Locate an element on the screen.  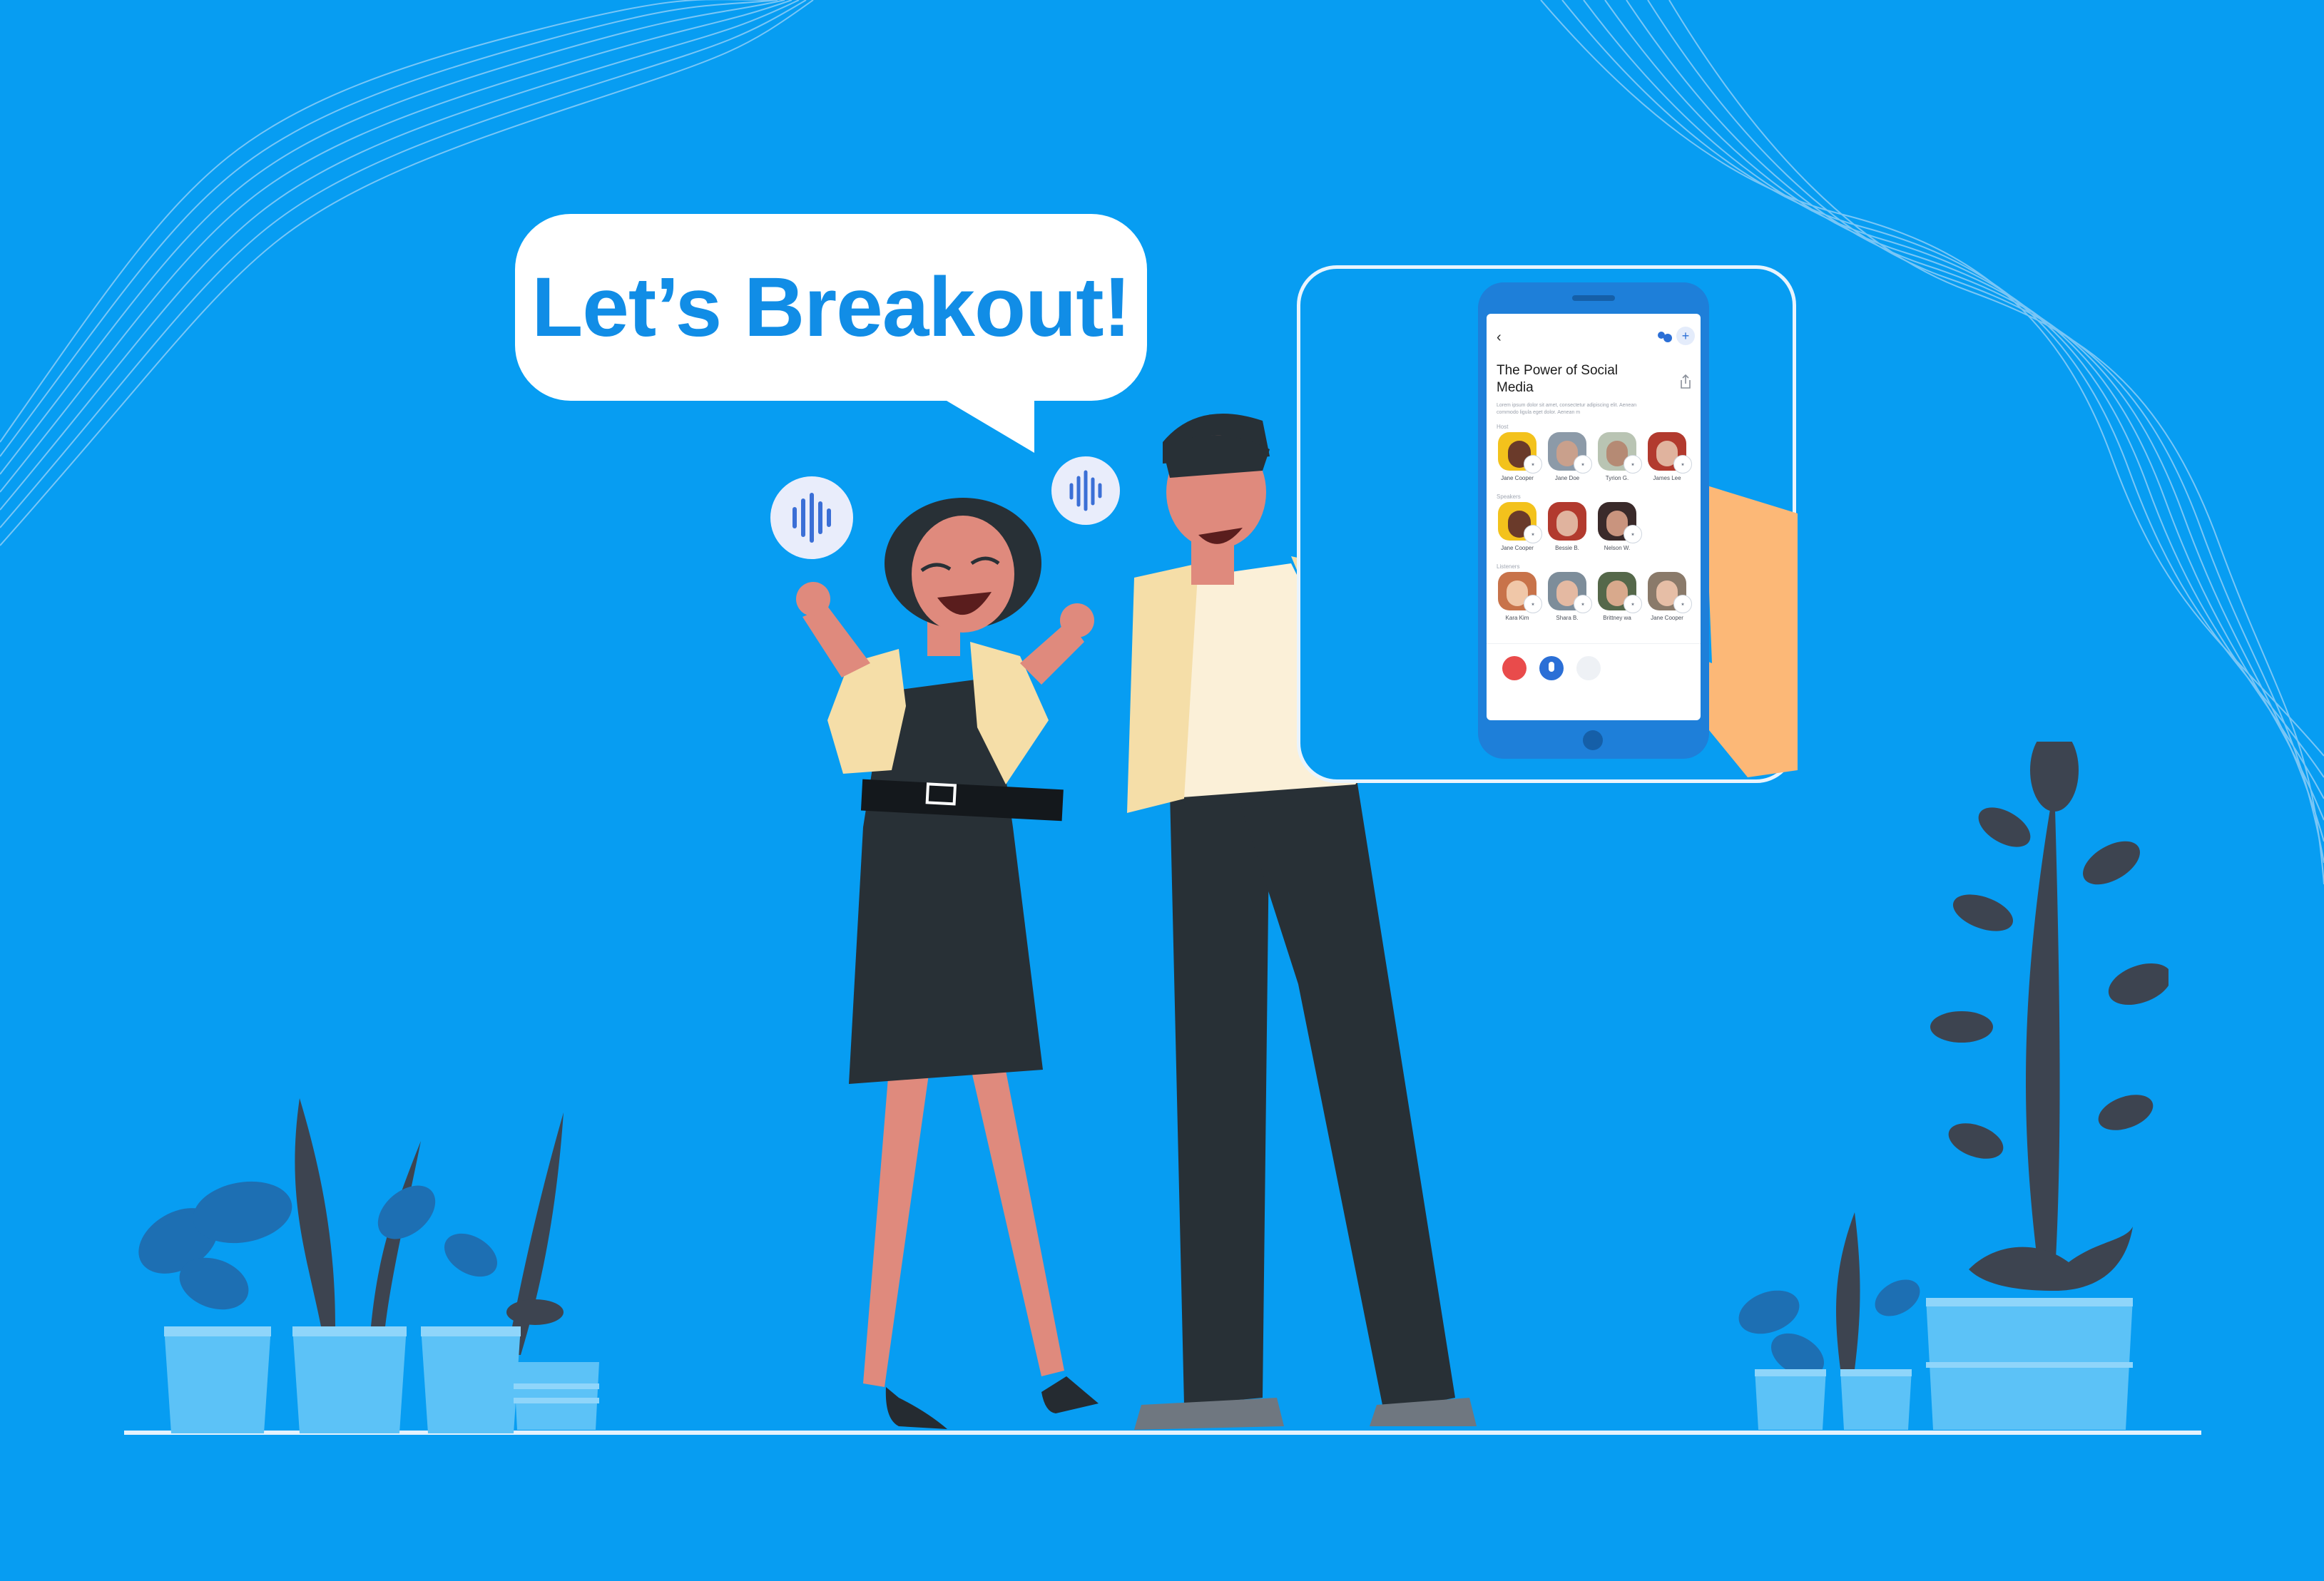
chevron-left-icon: ‹ is located at coordinates (1499, 337).